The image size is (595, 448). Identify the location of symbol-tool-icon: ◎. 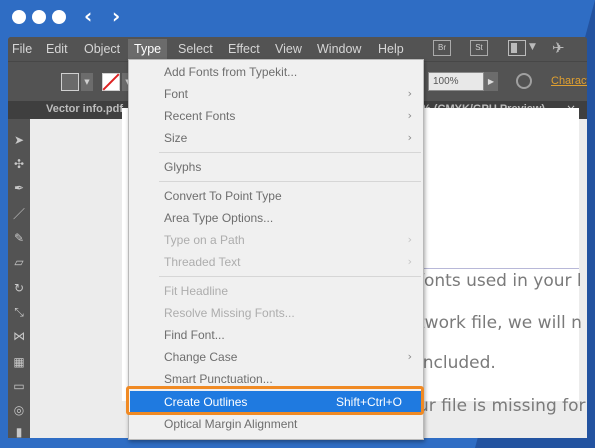
(19, 410).